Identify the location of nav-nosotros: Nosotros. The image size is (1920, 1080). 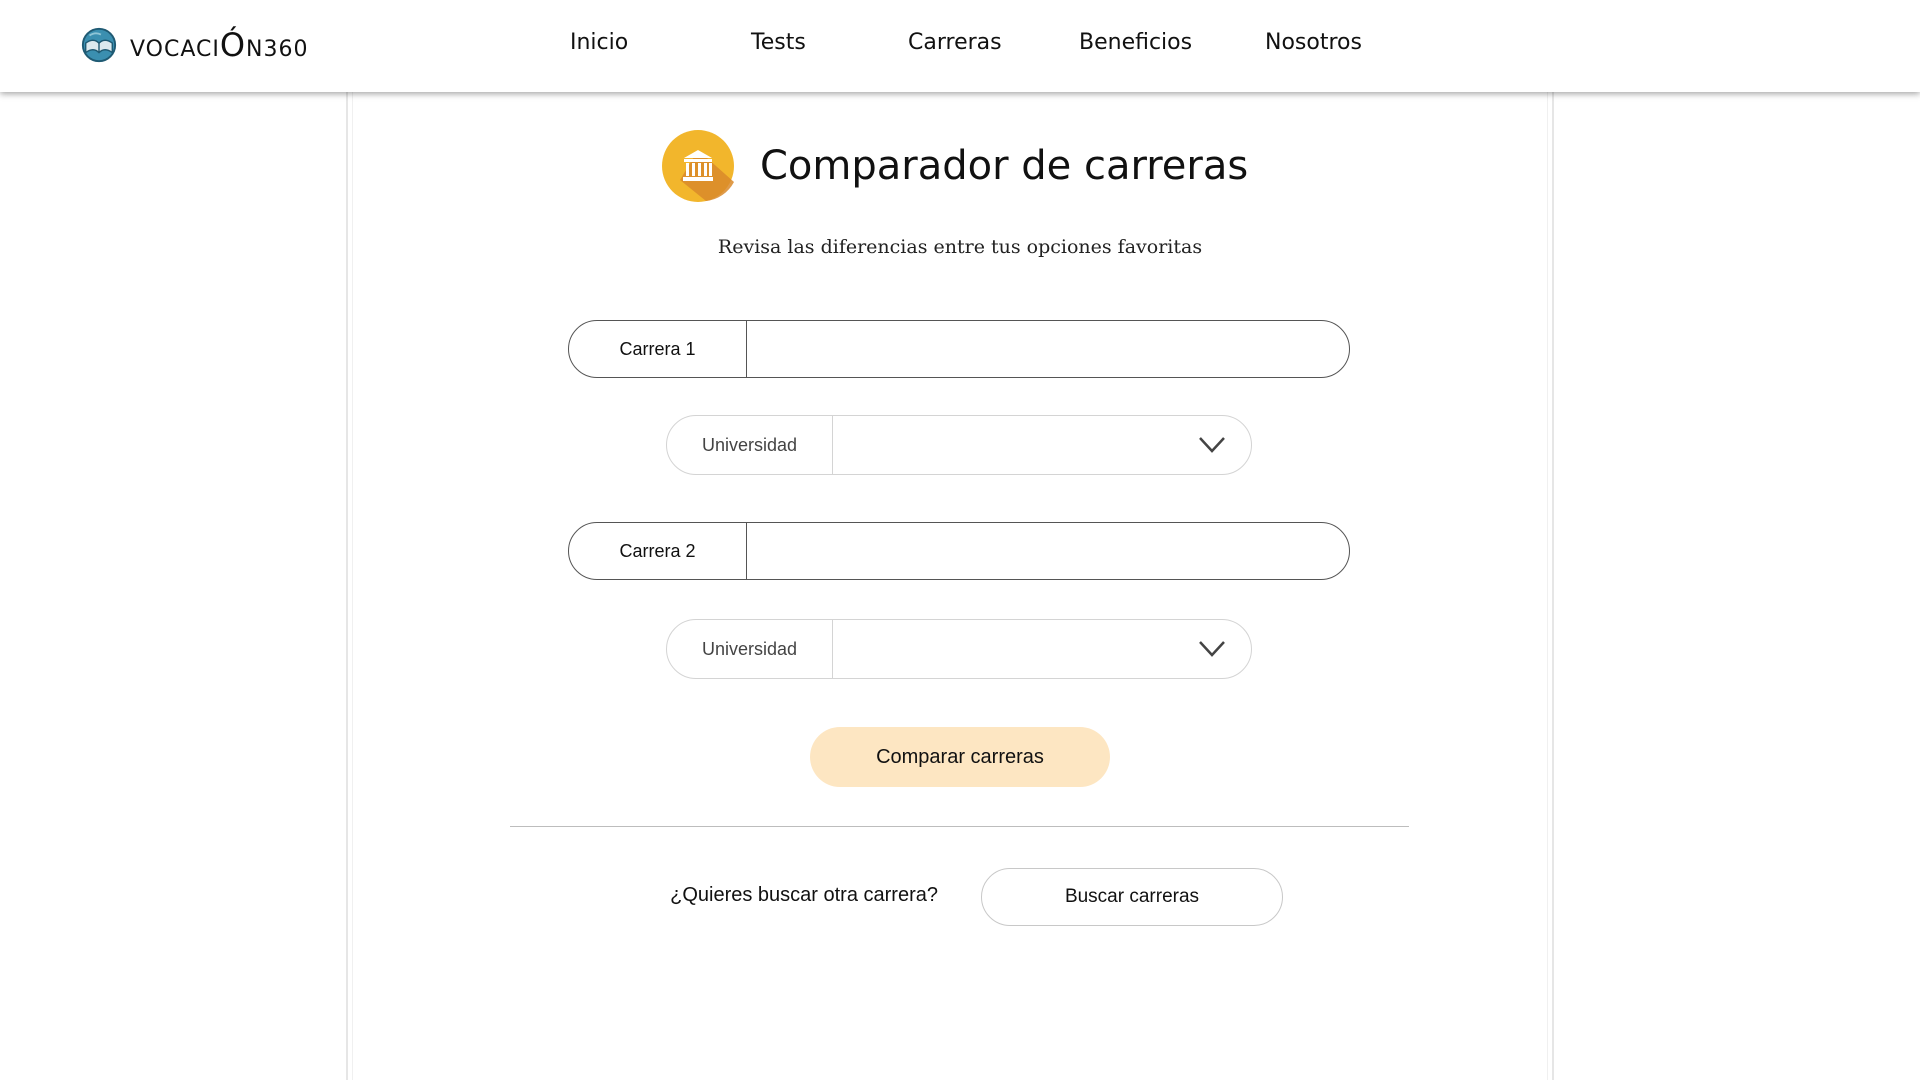
(1313, 42).